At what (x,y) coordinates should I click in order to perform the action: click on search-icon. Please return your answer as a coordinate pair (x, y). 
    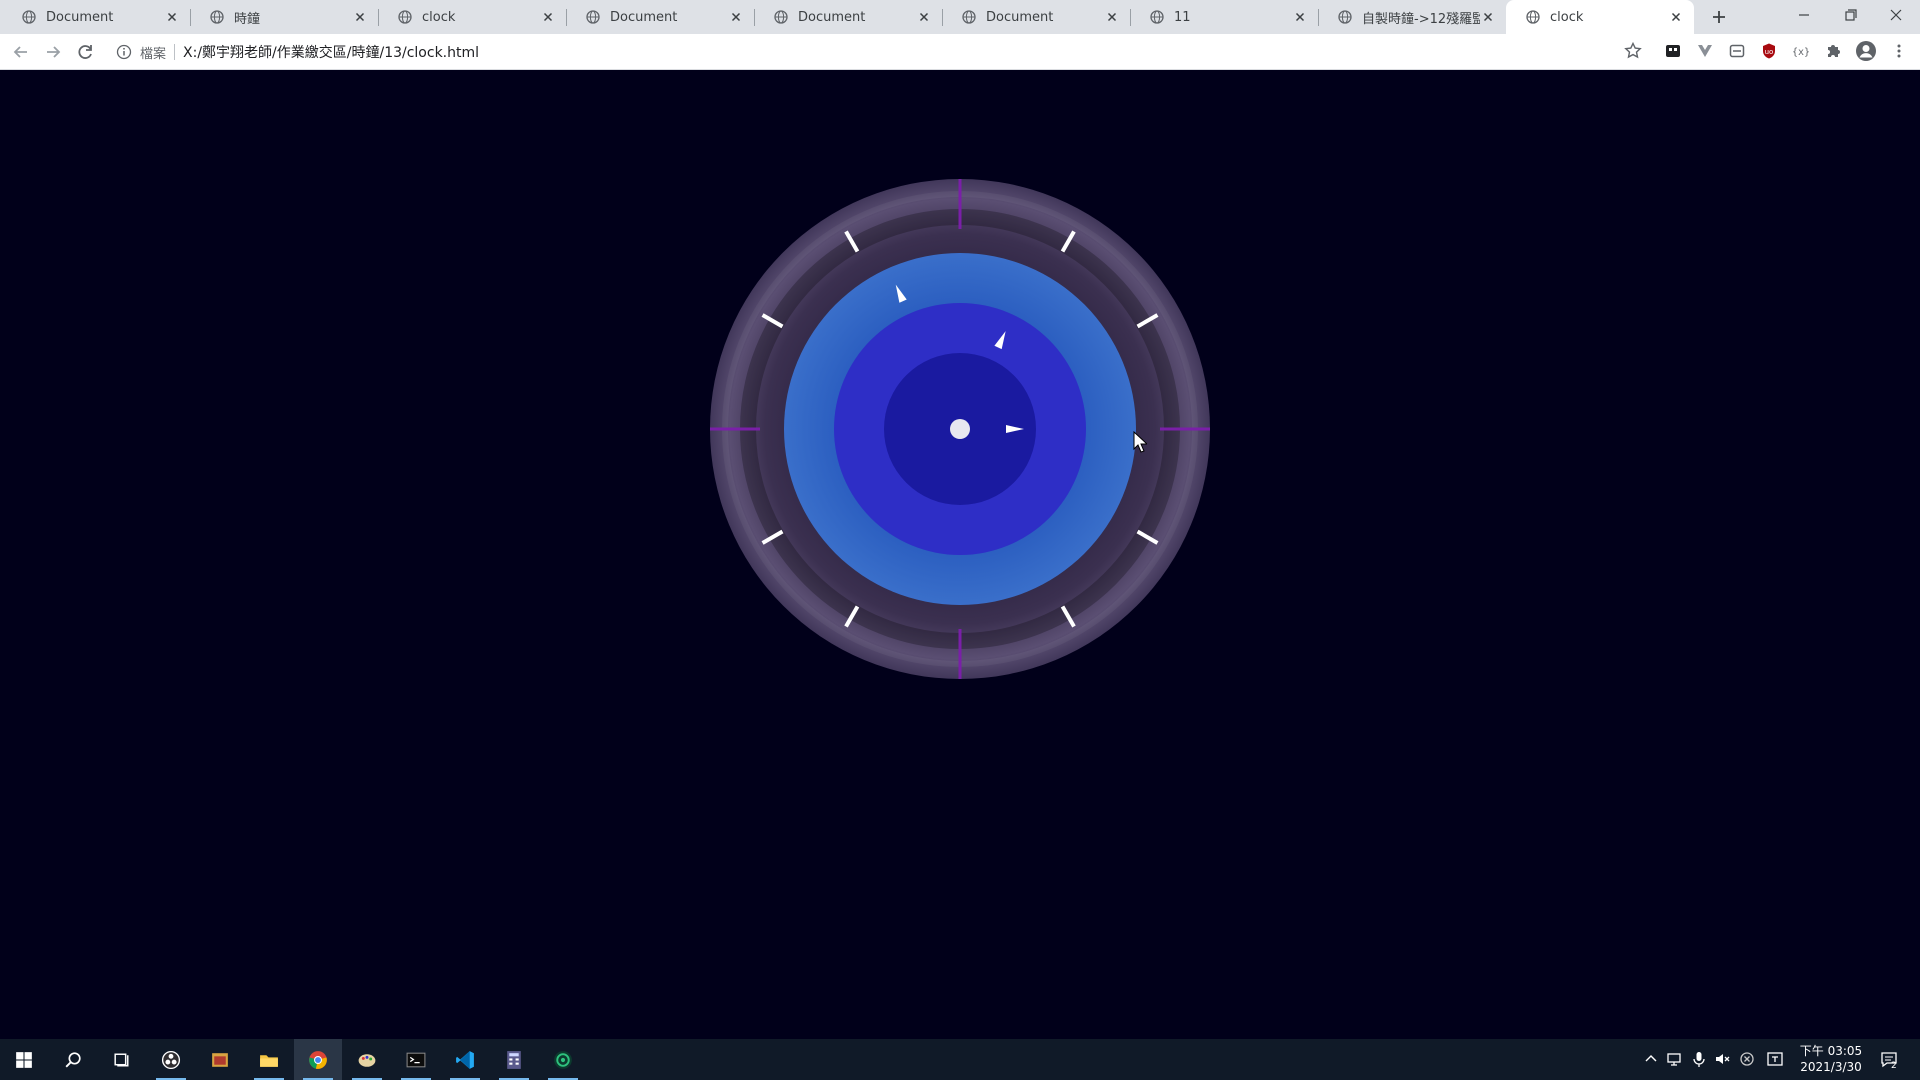
    Looking at the image, I should click on (73, 1059).